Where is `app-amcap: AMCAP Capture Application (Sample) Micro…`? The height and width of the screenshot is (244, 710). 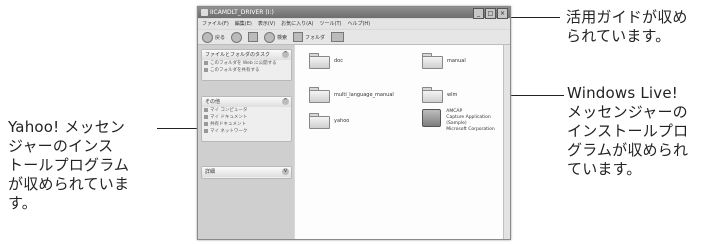
app-amcap: AMCAP Capture Application (Sample) Micro… is located at coordinates (466, 121).